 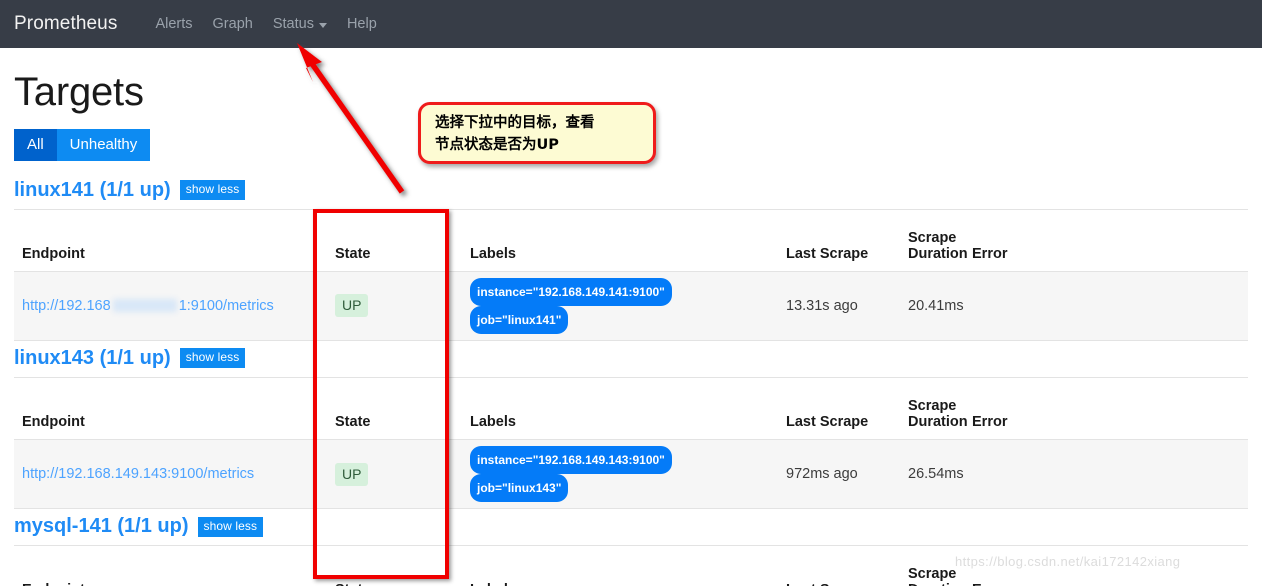 I want to click on nav-link-alerts-label: Alerts, so click(x=174, y=24).